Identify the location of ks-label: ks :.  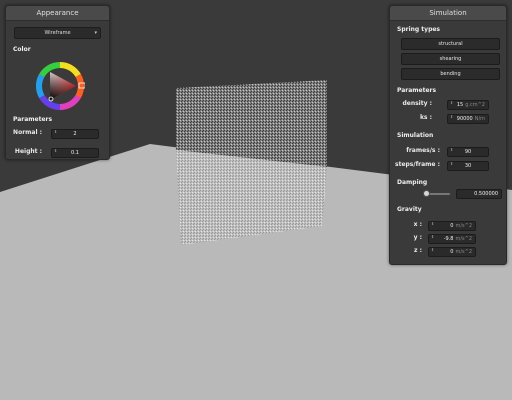
(425, 117).